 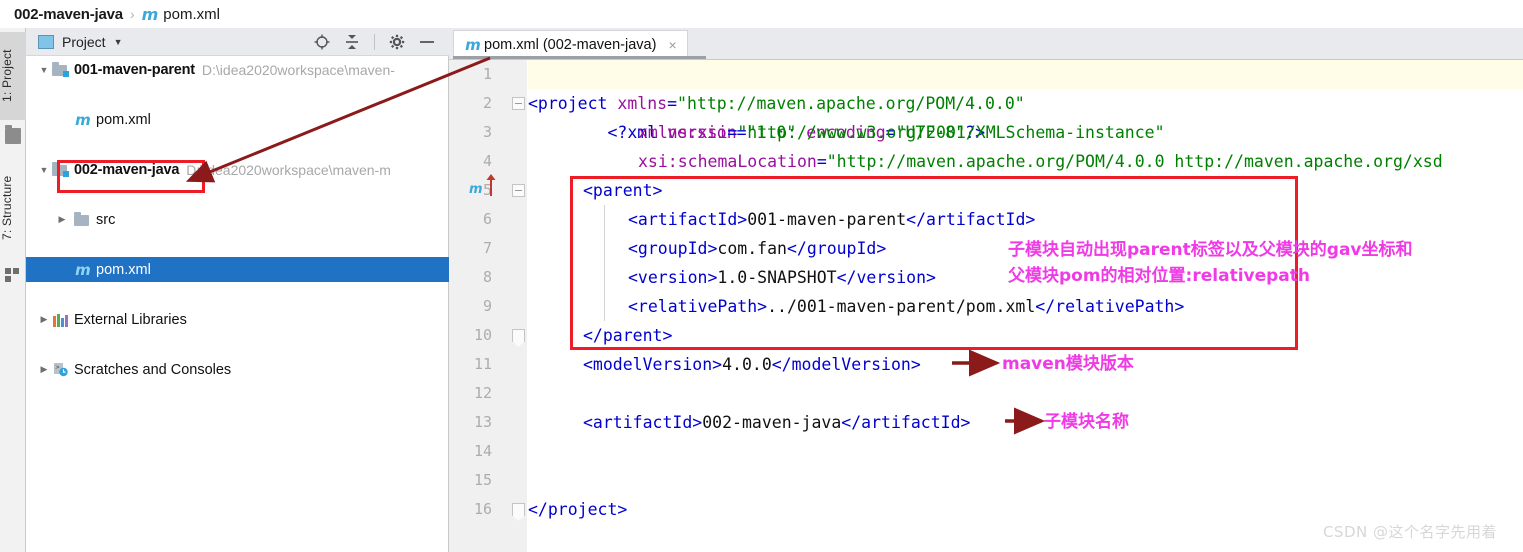 I want to click on line-number: 14, so click(x=482, y=451).